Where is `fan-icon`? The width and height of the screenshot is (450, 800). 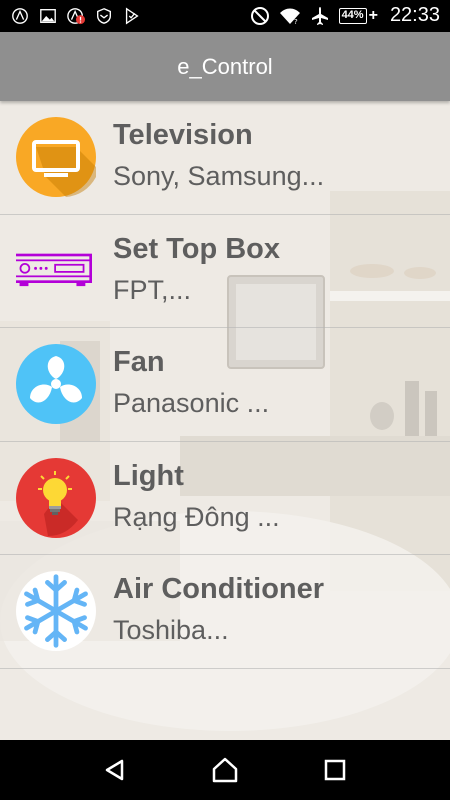 fan-icon is located at coordinates (56, 384).